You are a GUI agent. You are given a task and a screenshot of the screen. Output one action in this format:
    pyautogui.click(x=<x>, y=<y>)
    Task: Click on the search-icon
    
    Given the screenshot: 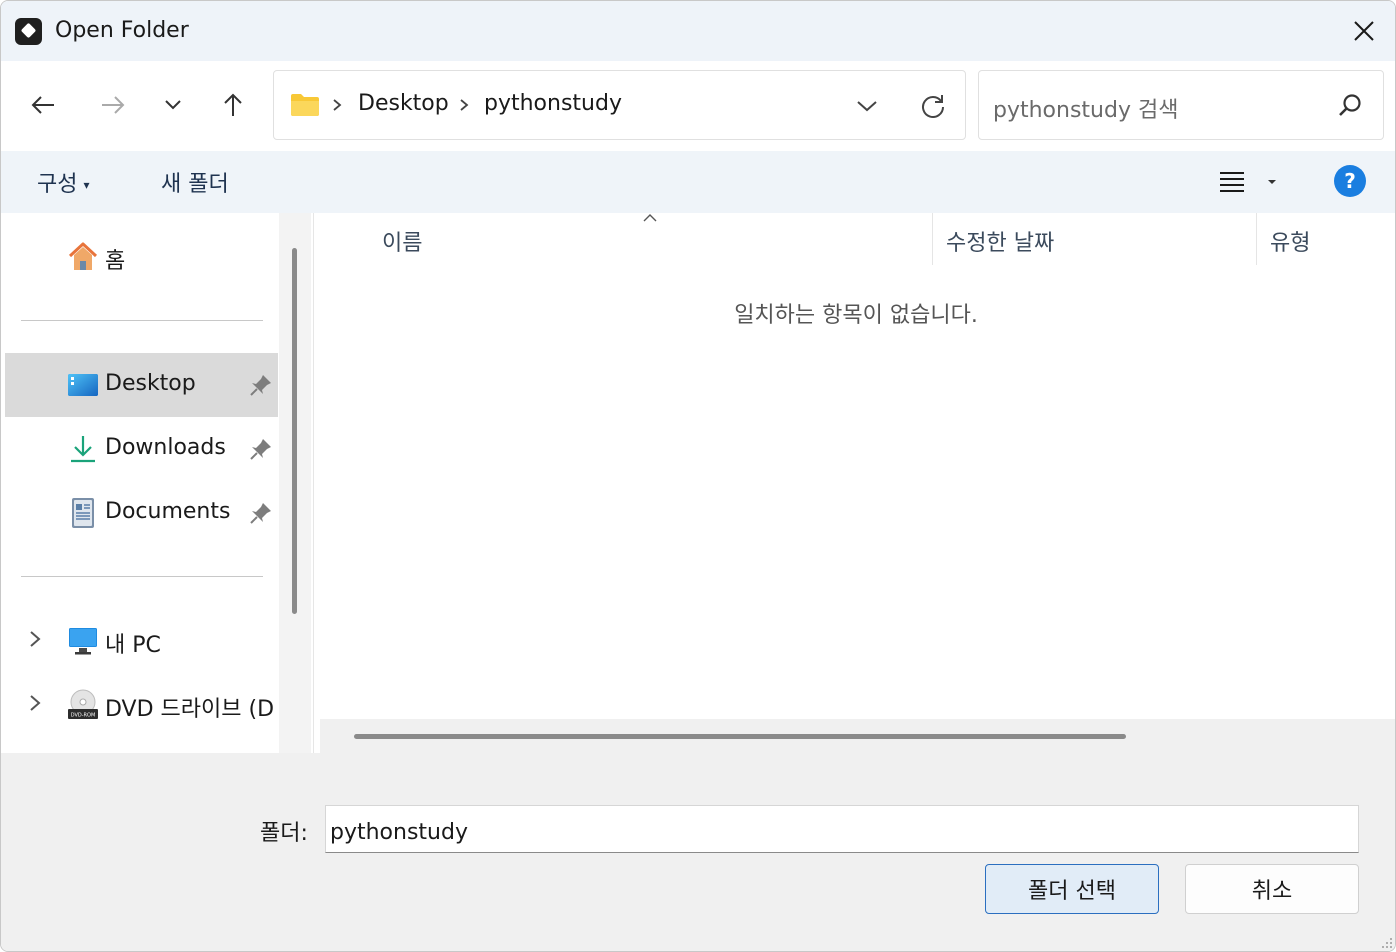 What is the action you would take?
    pyautogui.click(x=1350, y=105)
    